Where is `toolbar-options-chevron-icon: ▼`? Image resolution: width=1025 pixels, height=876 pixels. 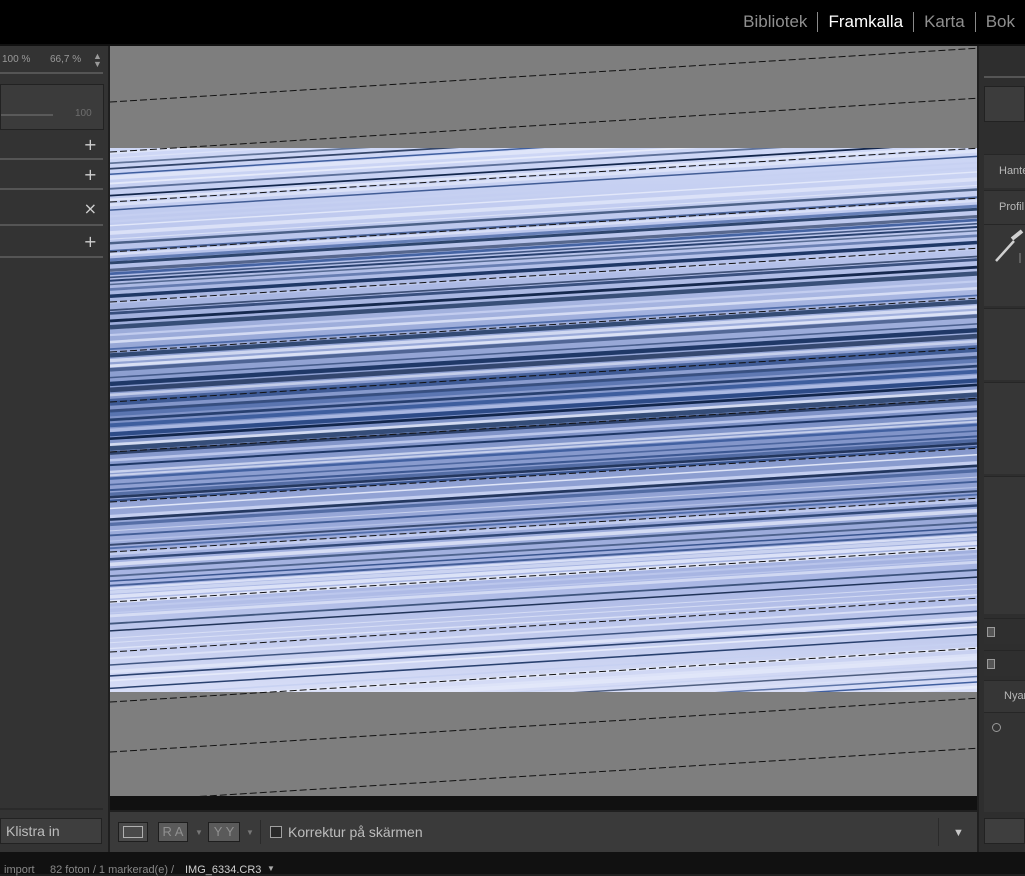
toolbar-options-chevron-icon: ▼ is located at coordinates (958, 833).